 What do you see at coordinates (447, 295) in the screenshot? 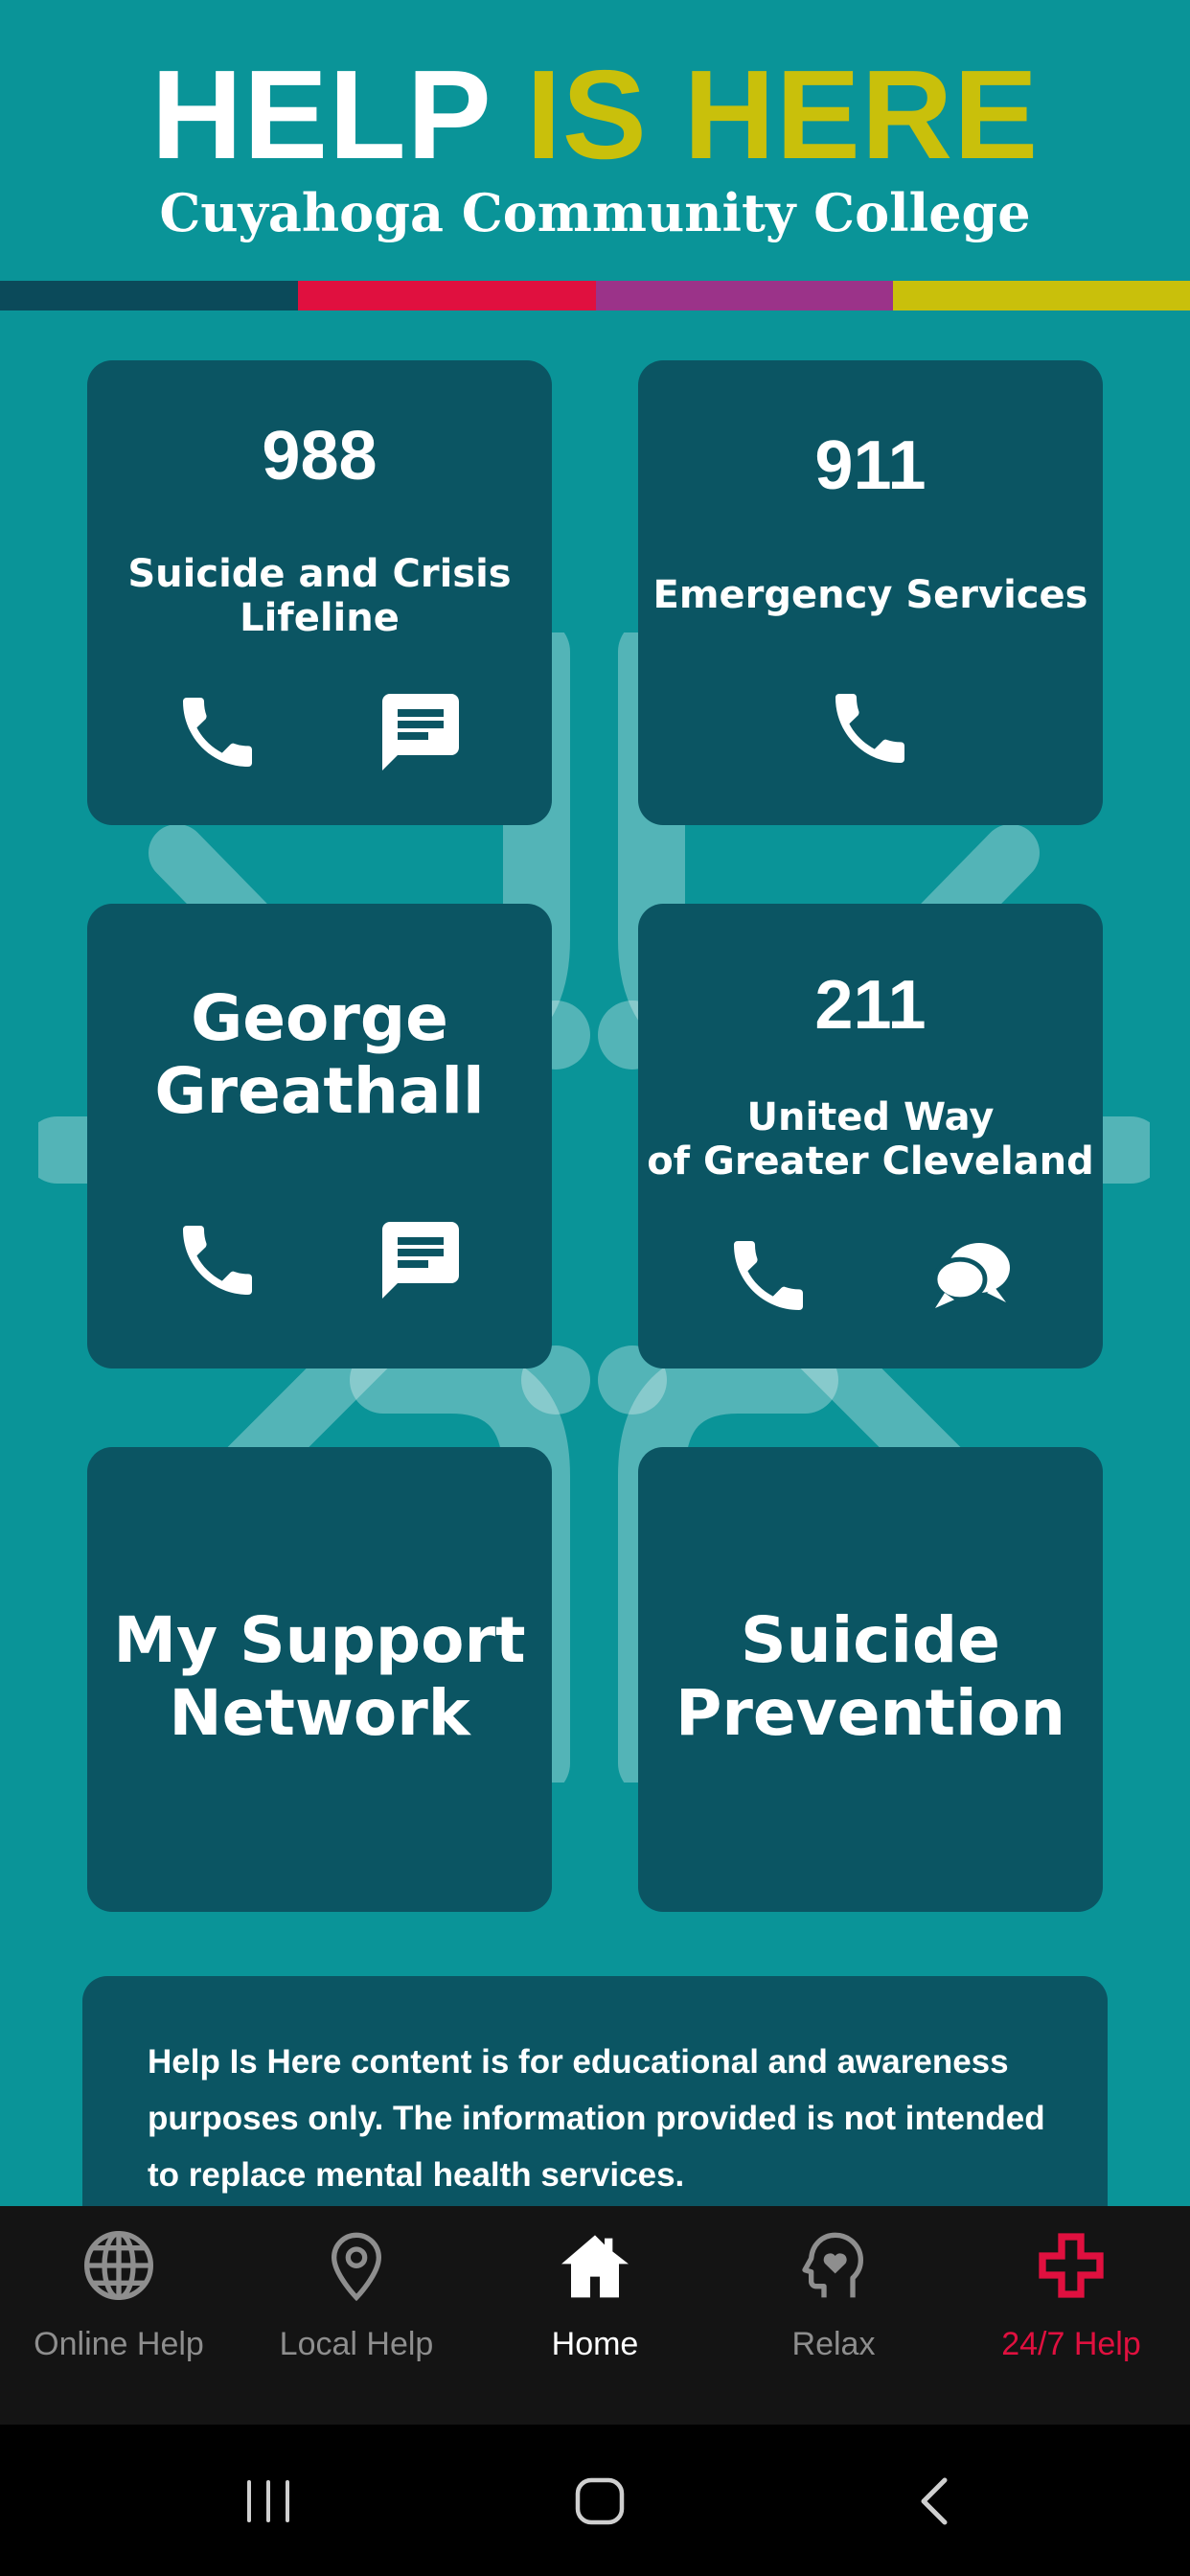
I see `stripe-red` at bounding box center [447, 295].